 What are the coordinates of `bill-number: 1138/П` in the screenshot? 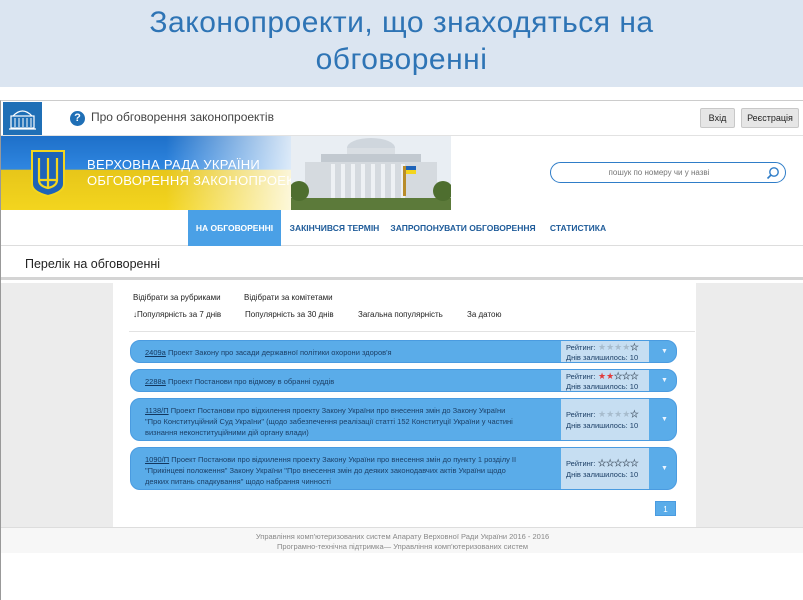 It's located at (157, 410).